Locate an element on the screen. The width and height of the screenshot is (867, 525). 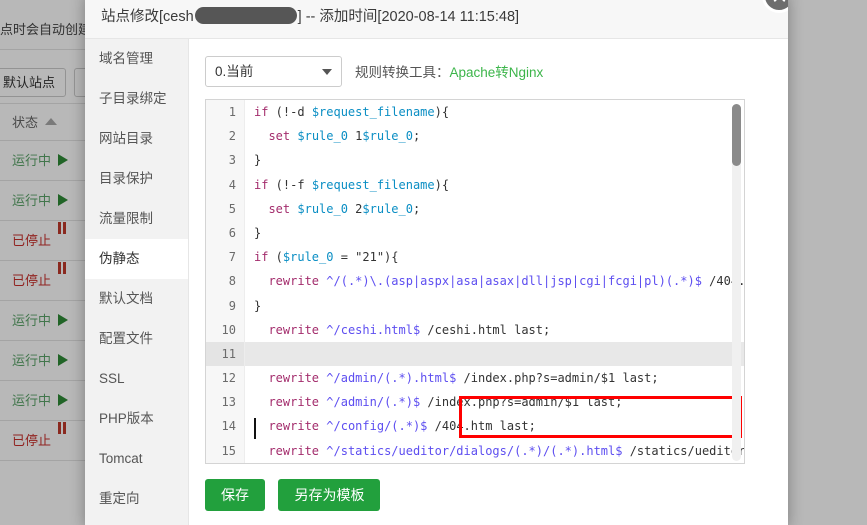
sidebar-item-7: 配置文件 is located at coordinates (136, 339).